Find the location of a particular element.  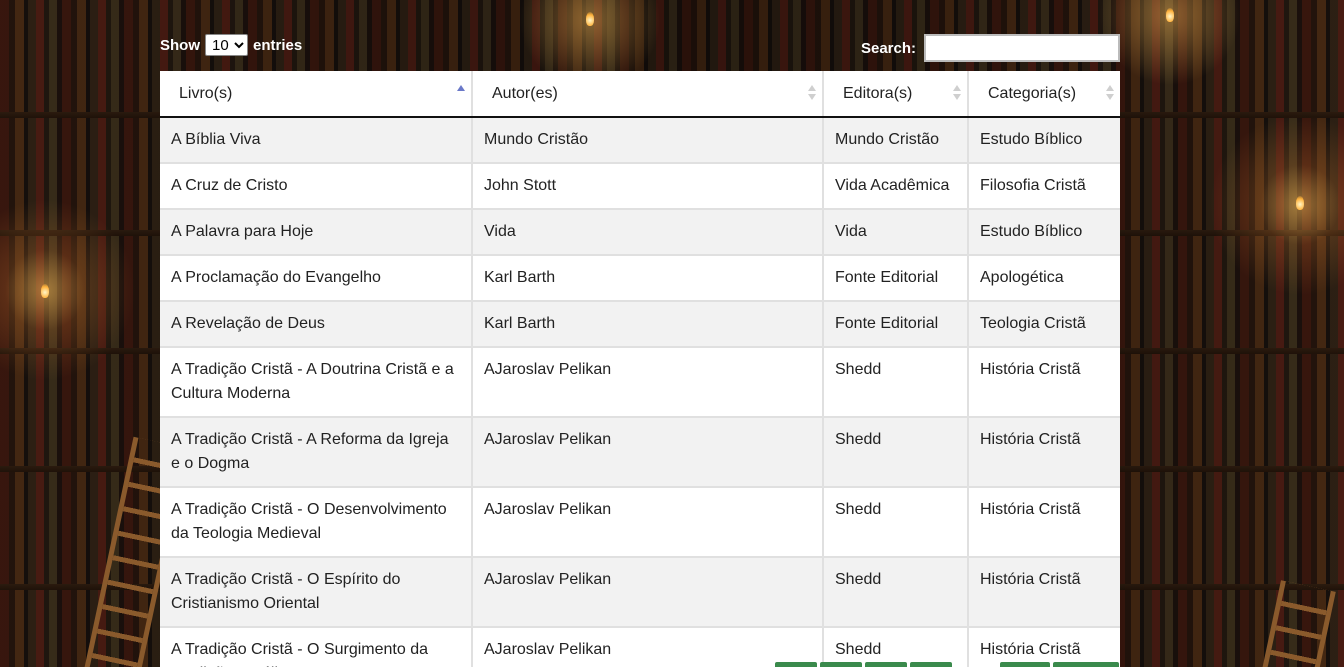

column-header-livro: Livro(s) is located at coordinates (316, 94).